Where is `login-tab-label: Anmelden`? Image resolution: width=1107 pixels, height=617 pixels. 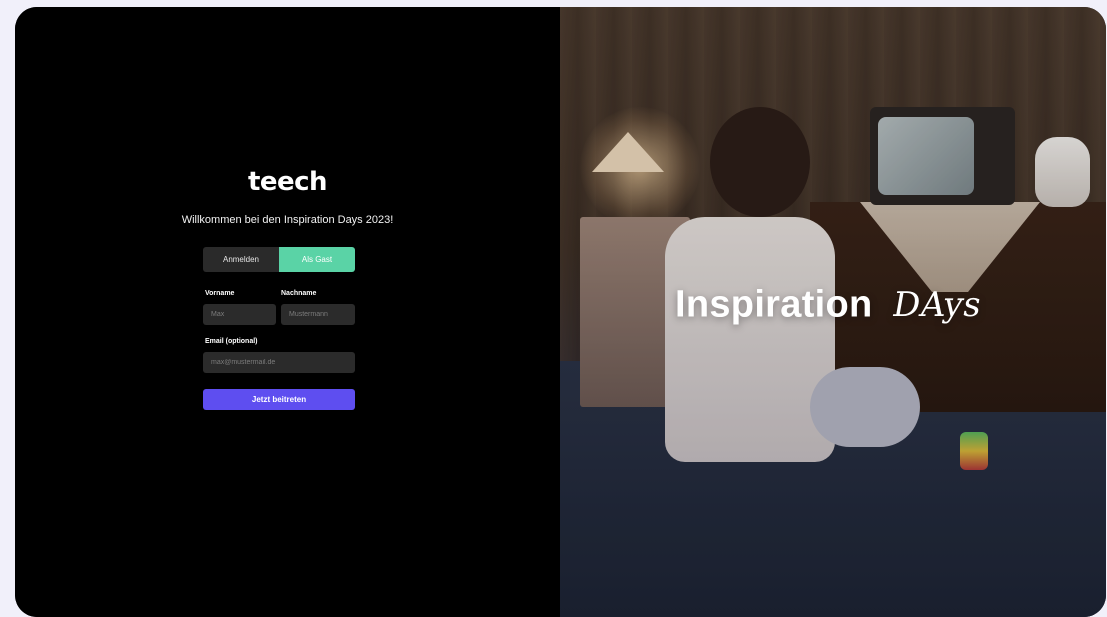
login-tab-label: Anmelden is located at coordinates (241, 259).